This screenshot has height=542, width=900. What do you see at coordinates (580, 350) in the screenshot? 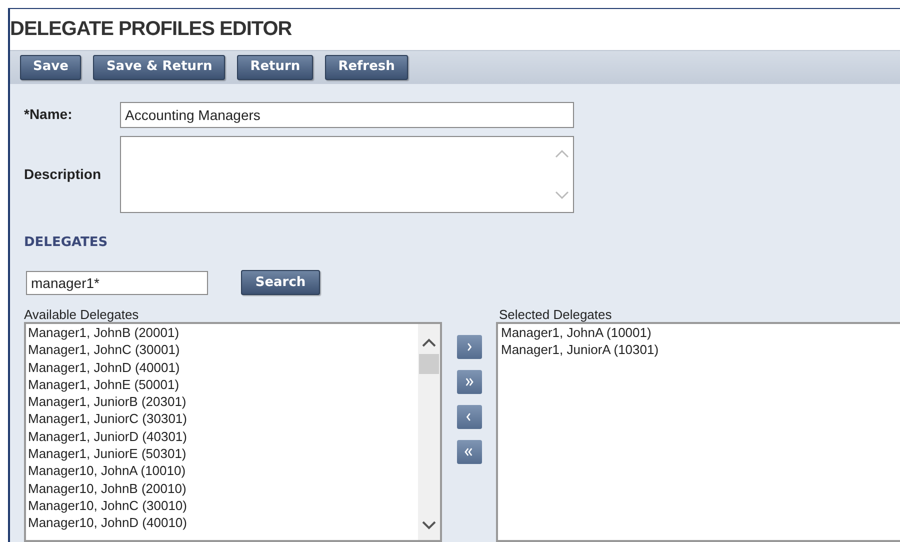
I see `list-item: Manager1, JuniorA (10301)` at bounding box center [580, 350].